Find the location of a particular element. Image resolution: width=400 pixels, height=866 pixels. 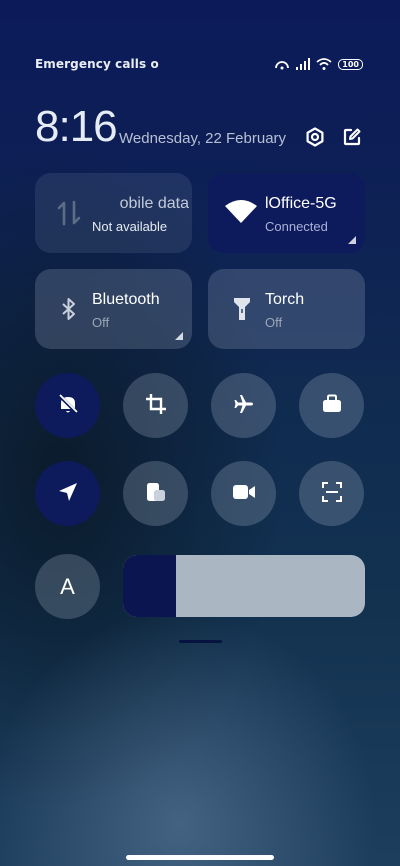

floating-window-toggle is located at coordinates (155, 493).